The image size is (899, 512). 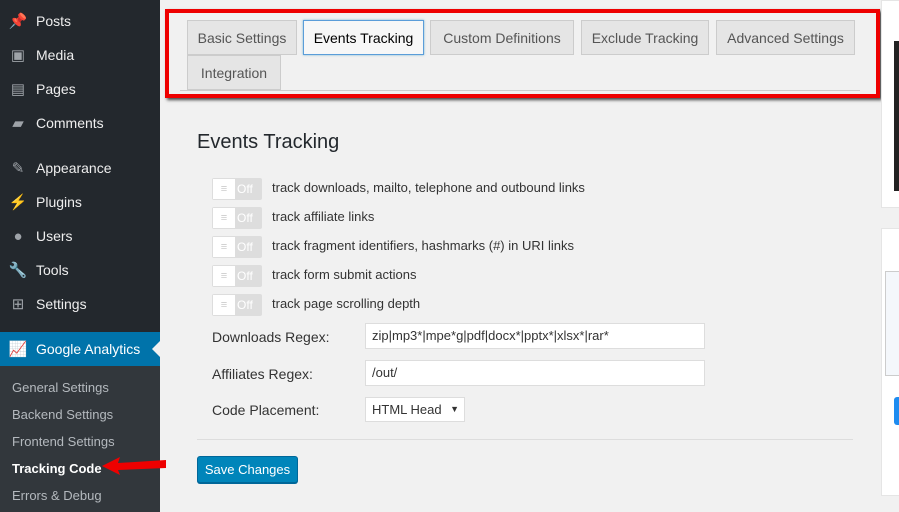 I want to click on toggle-hashmarks: ≡ Off, so click(x=237, y=247).